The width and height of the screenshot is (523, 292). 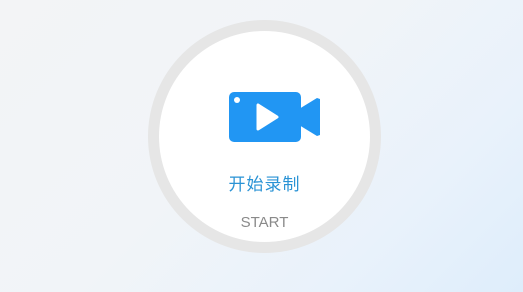 I want to click on start-record-label: 开始录制, so click(x=264, y=185).